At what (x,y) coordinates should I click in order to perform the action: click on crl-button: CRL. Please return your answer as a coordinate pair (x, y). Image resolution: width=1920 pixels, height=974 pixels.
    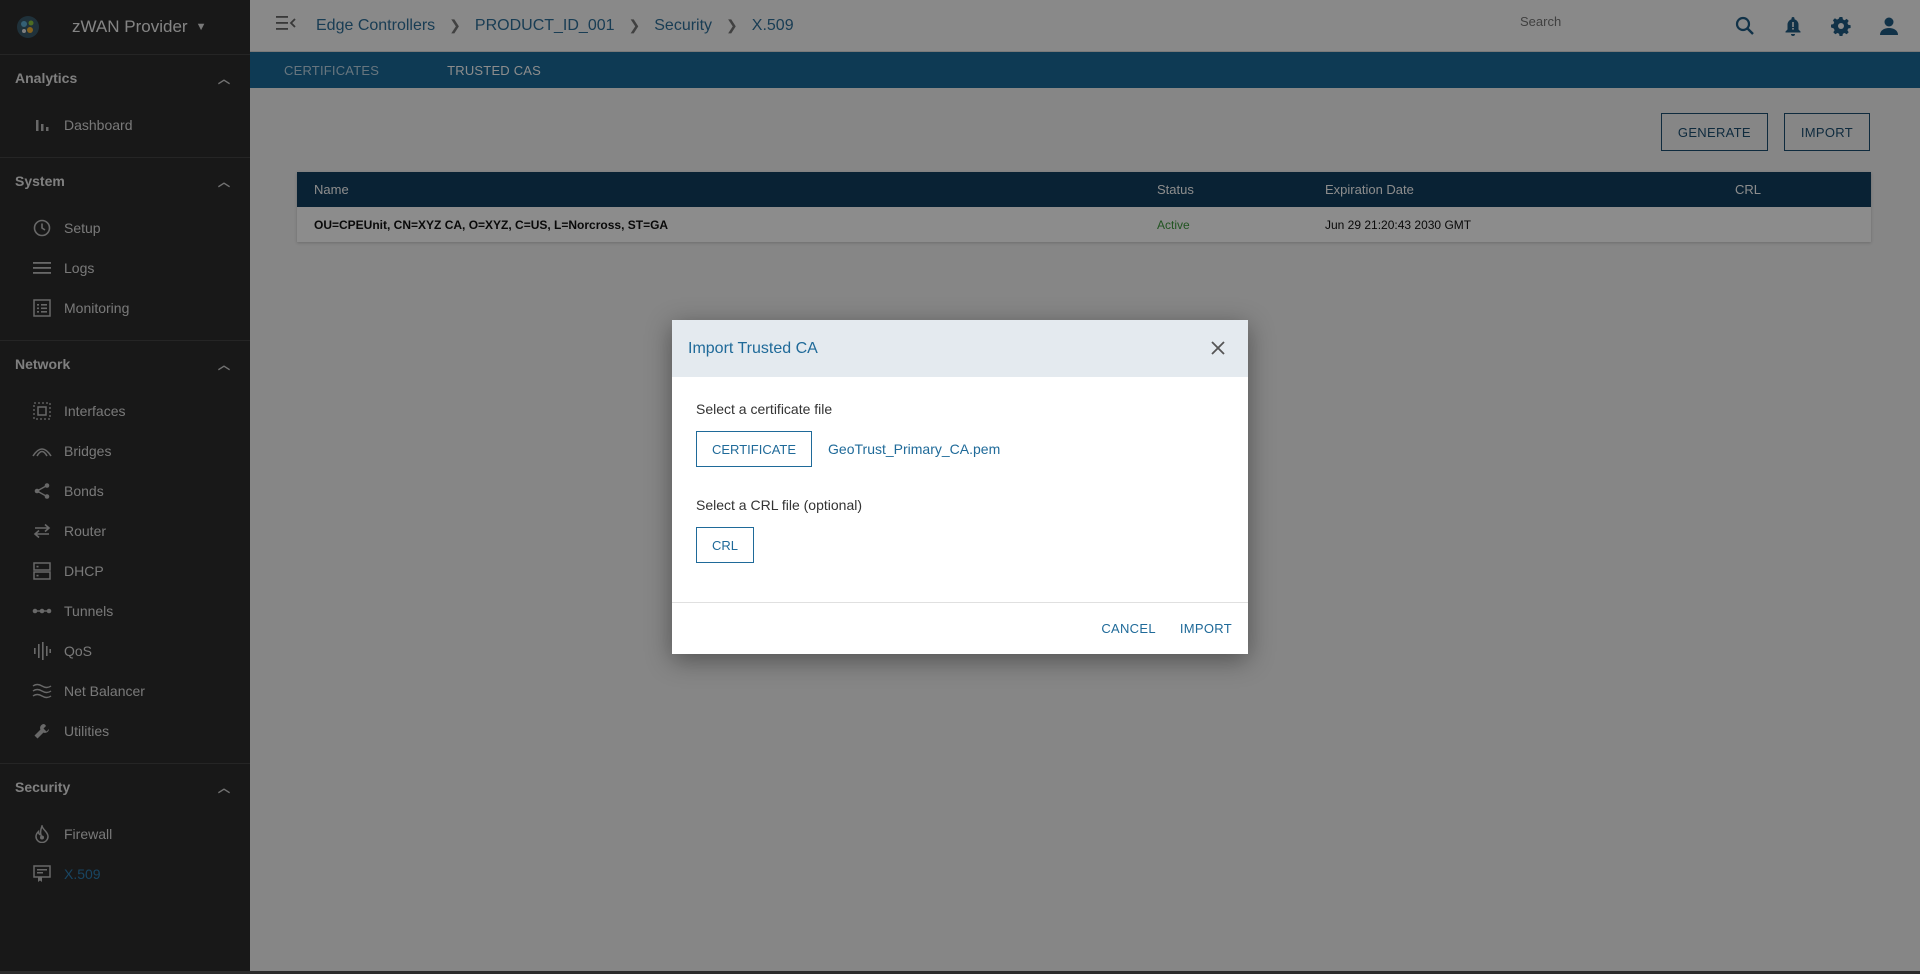
    Looking at the image, I should click on (725, 545).